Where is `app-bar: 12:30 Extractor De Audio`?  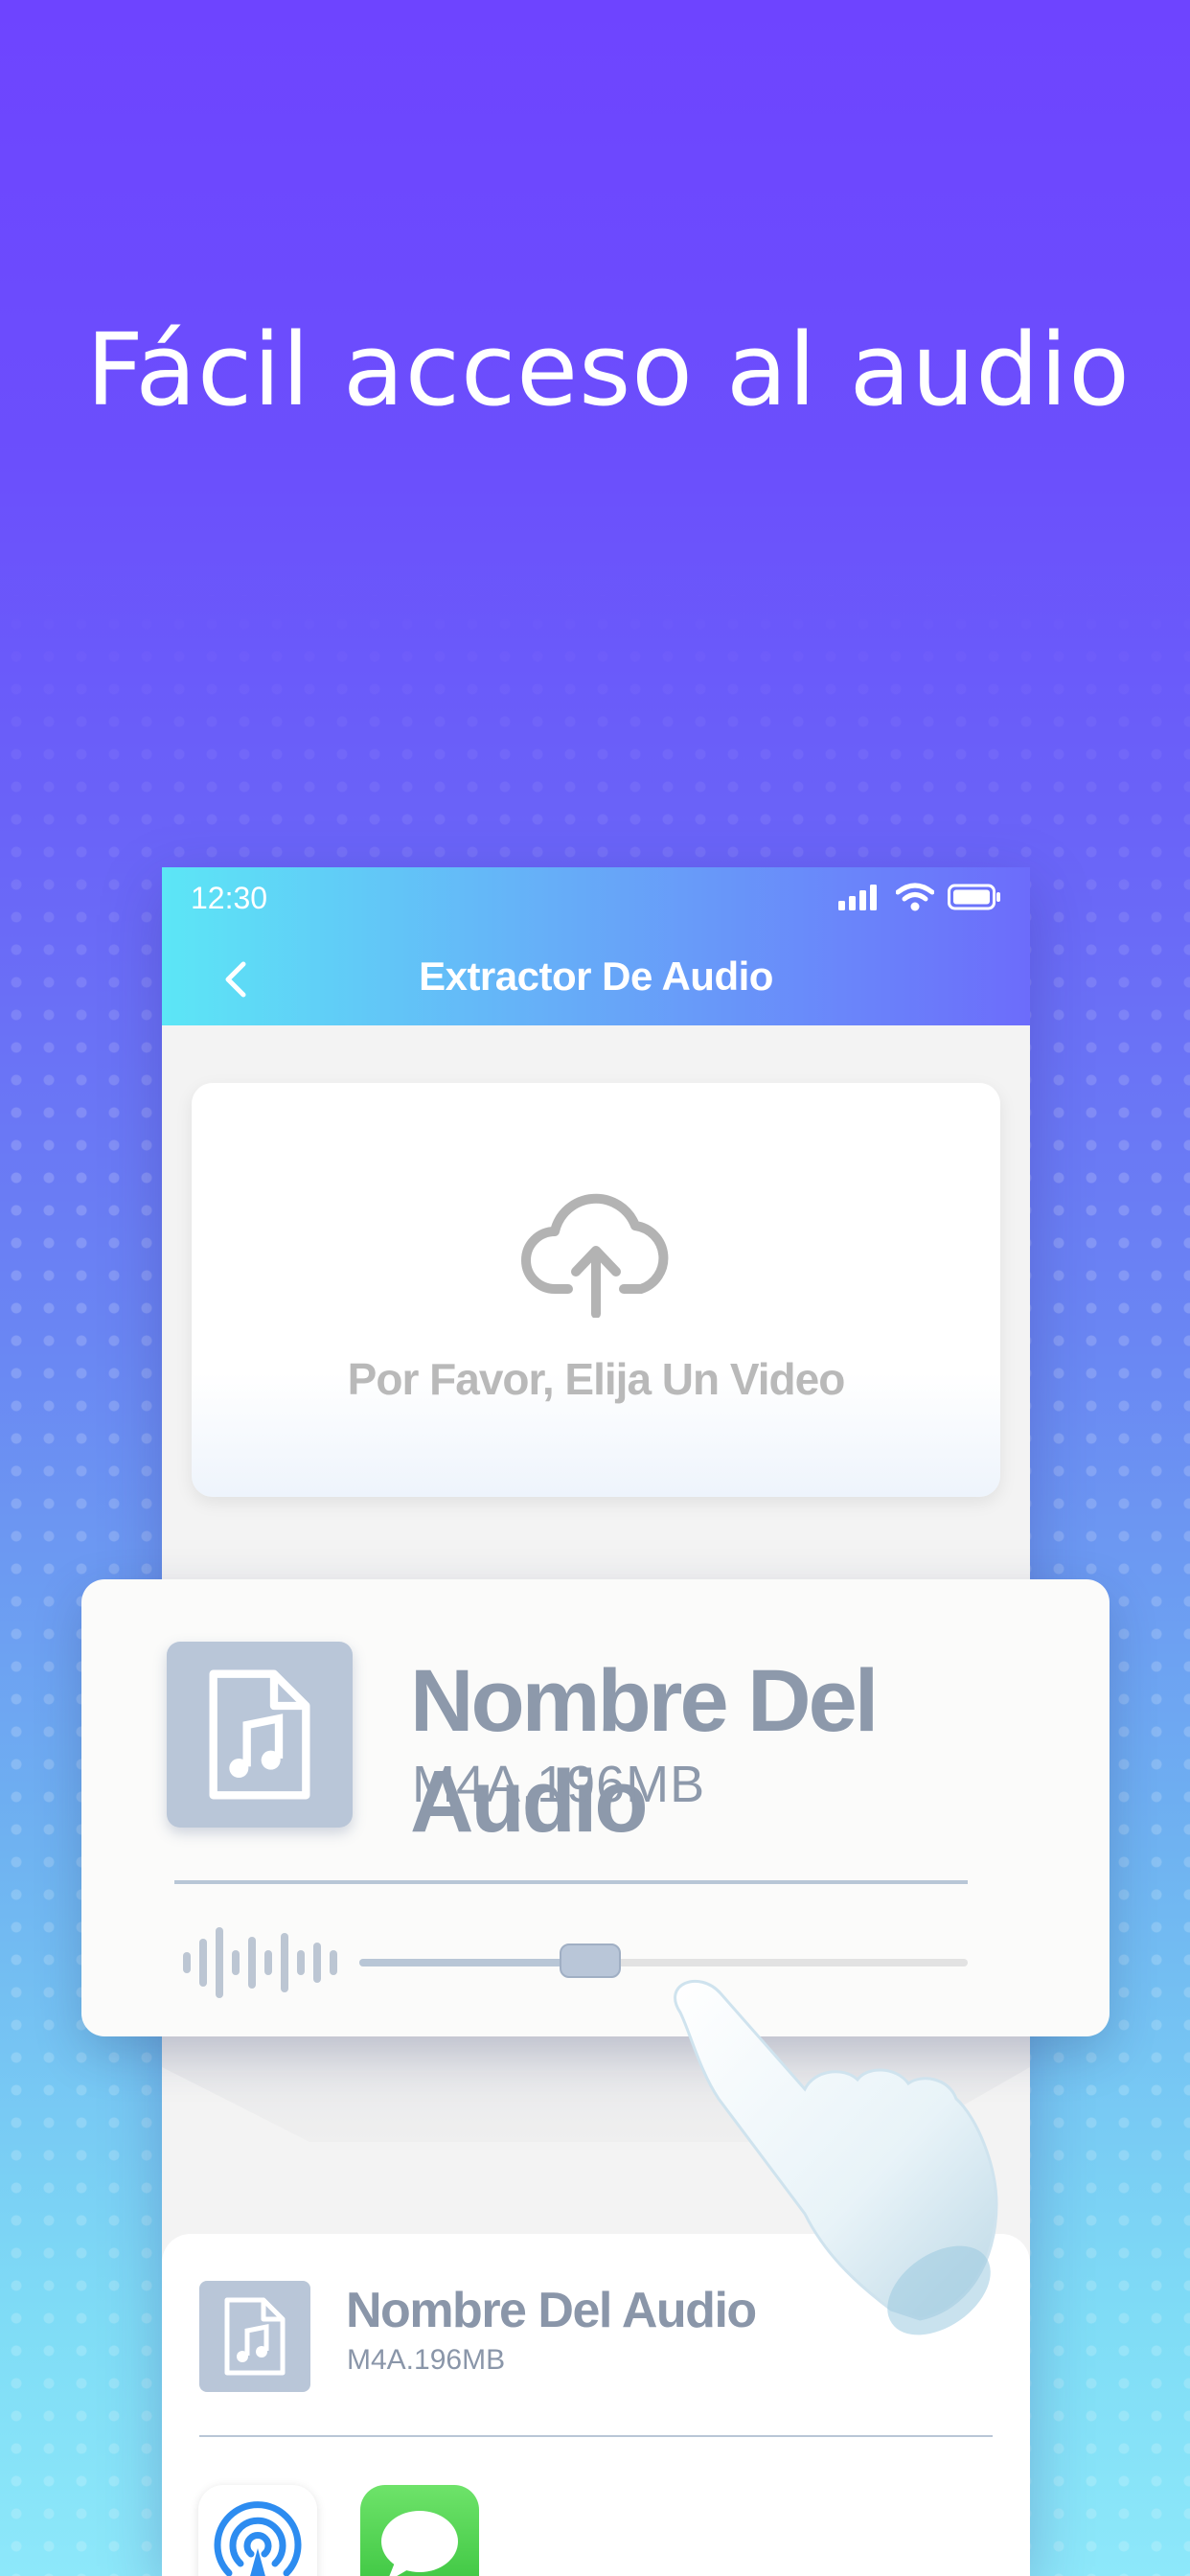
app-bar: 12:30 Extractor De Audio is located at coordinates (596, 946).